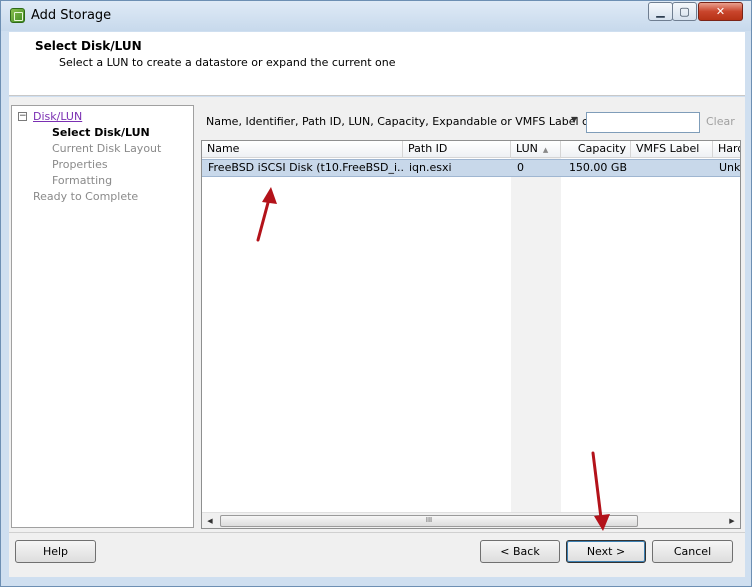 The height and width of the screenshot is (588, 752). I want to click on scroll-thumb: III, so click(429, 521).